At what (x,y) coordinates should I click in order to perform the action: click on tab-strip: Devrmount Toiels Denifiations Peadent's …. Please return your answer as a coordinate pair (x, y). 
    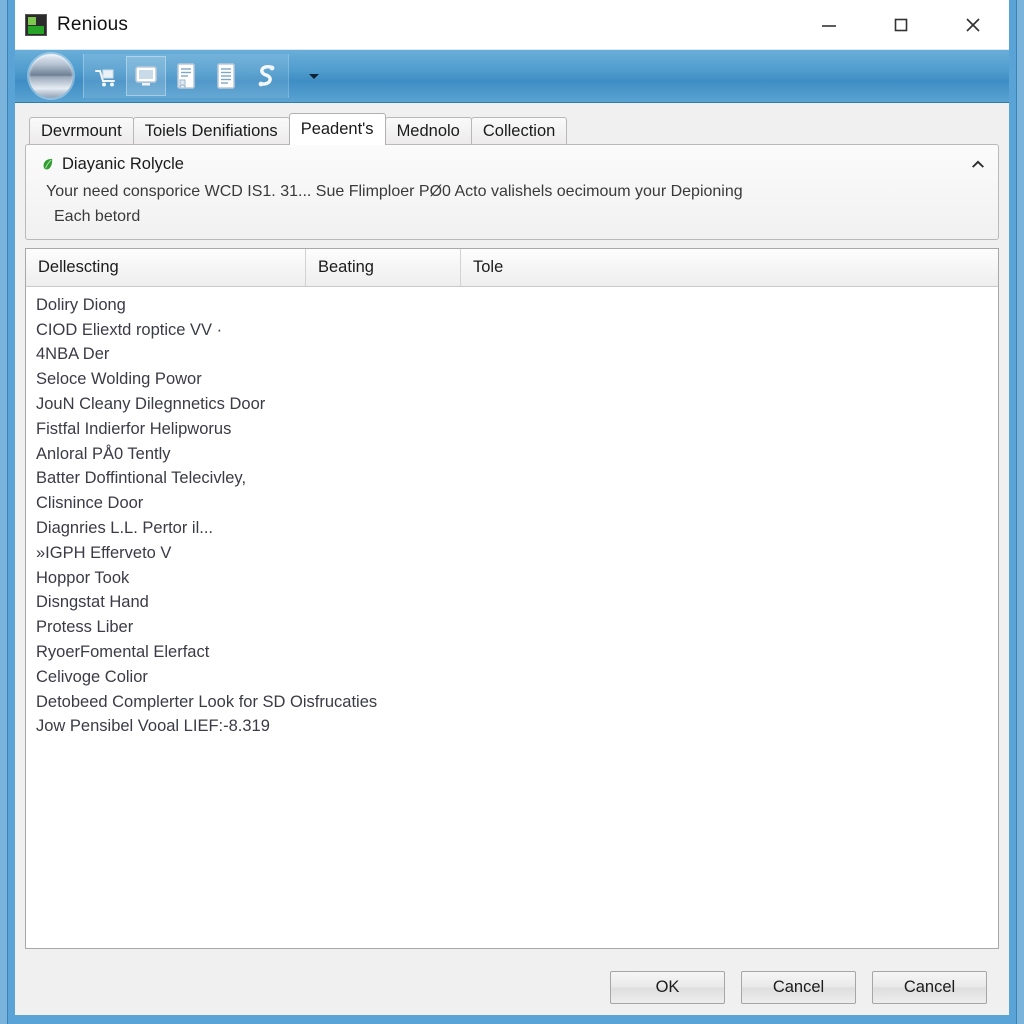
    Looking at the image, I should click on (512, 129).